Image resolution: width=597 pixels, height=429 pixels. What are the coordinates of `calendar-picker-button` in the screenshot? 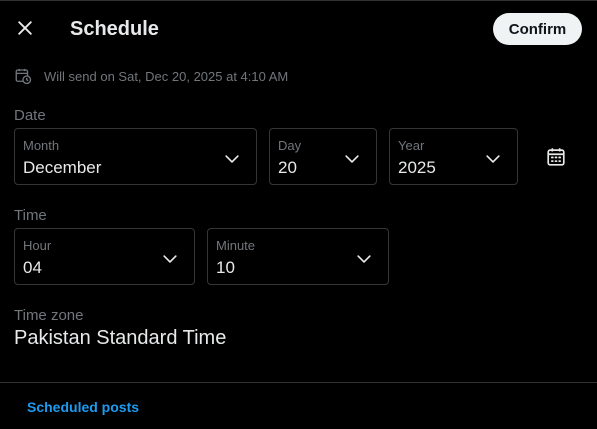 It's located at (556, 157).